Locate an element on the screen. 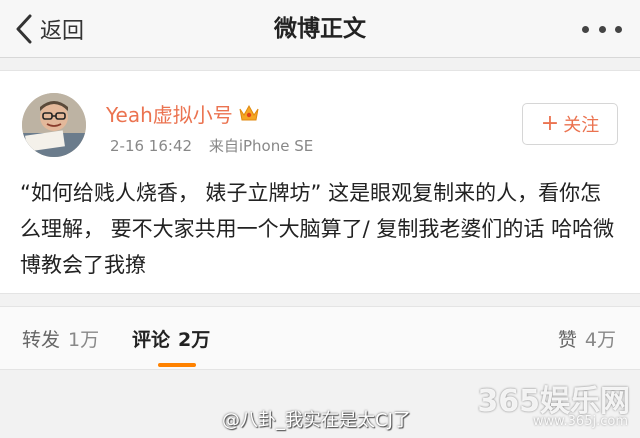  plus-icon: + is located at coordinates (550, 123).